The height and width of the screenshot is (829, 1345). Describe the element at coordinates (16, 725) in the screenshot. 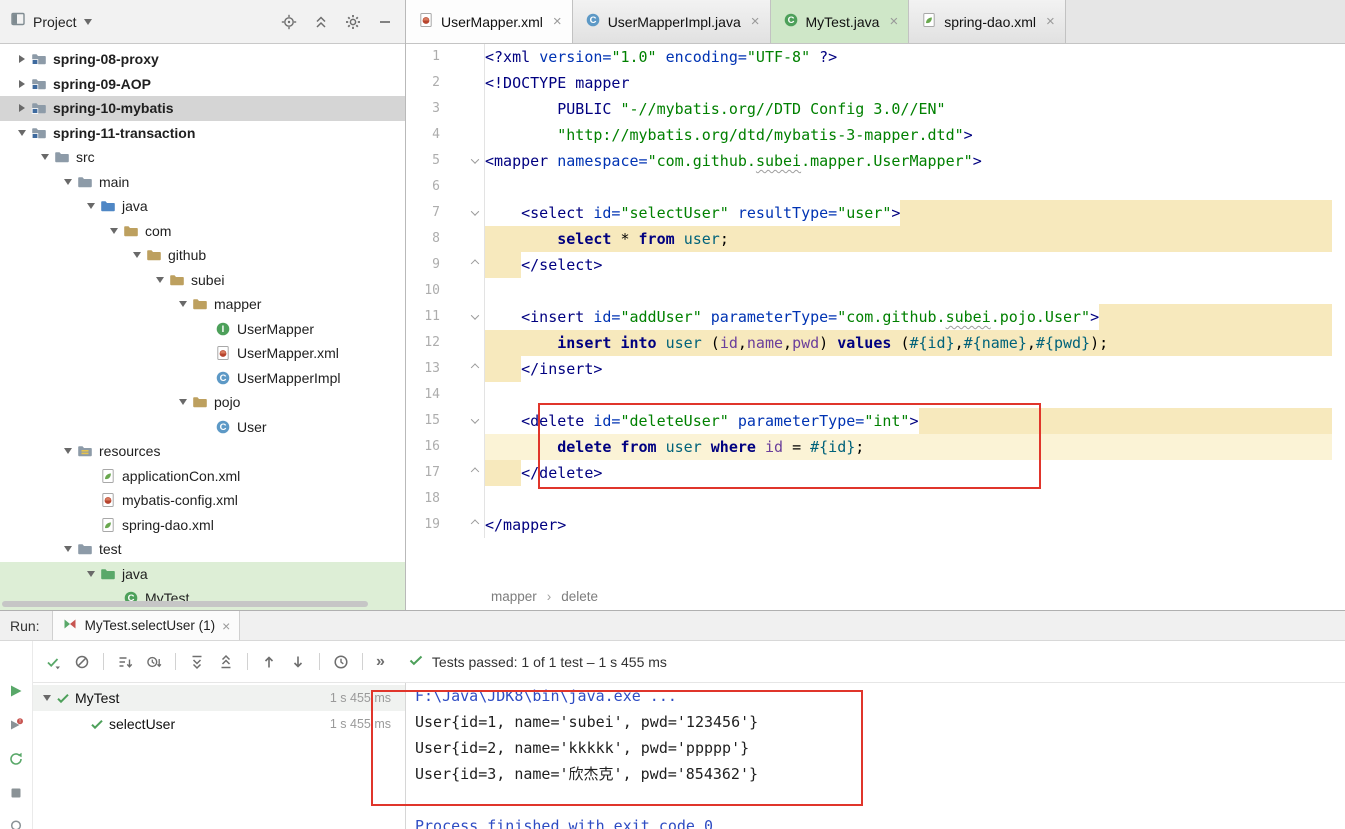

I see `rerun-failed-tests-icon: !` at that location.